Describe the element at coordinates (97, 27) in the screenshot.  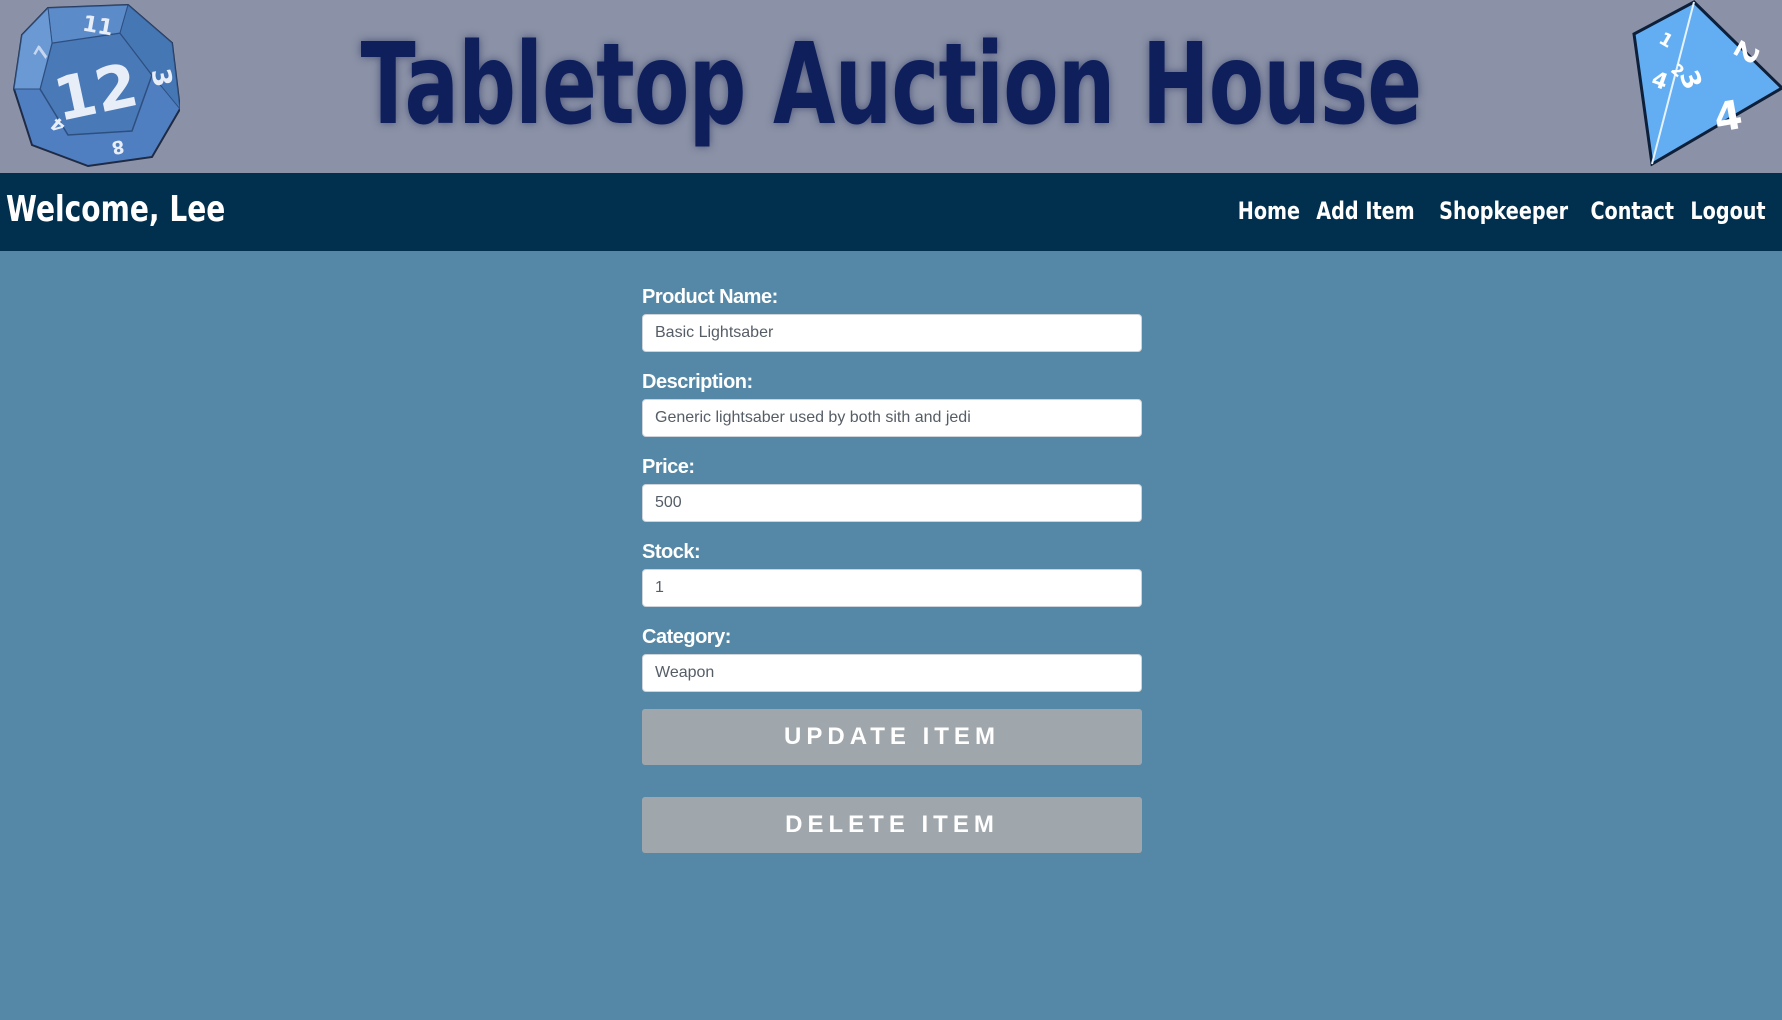
I see `svg-text: 11` at that location.